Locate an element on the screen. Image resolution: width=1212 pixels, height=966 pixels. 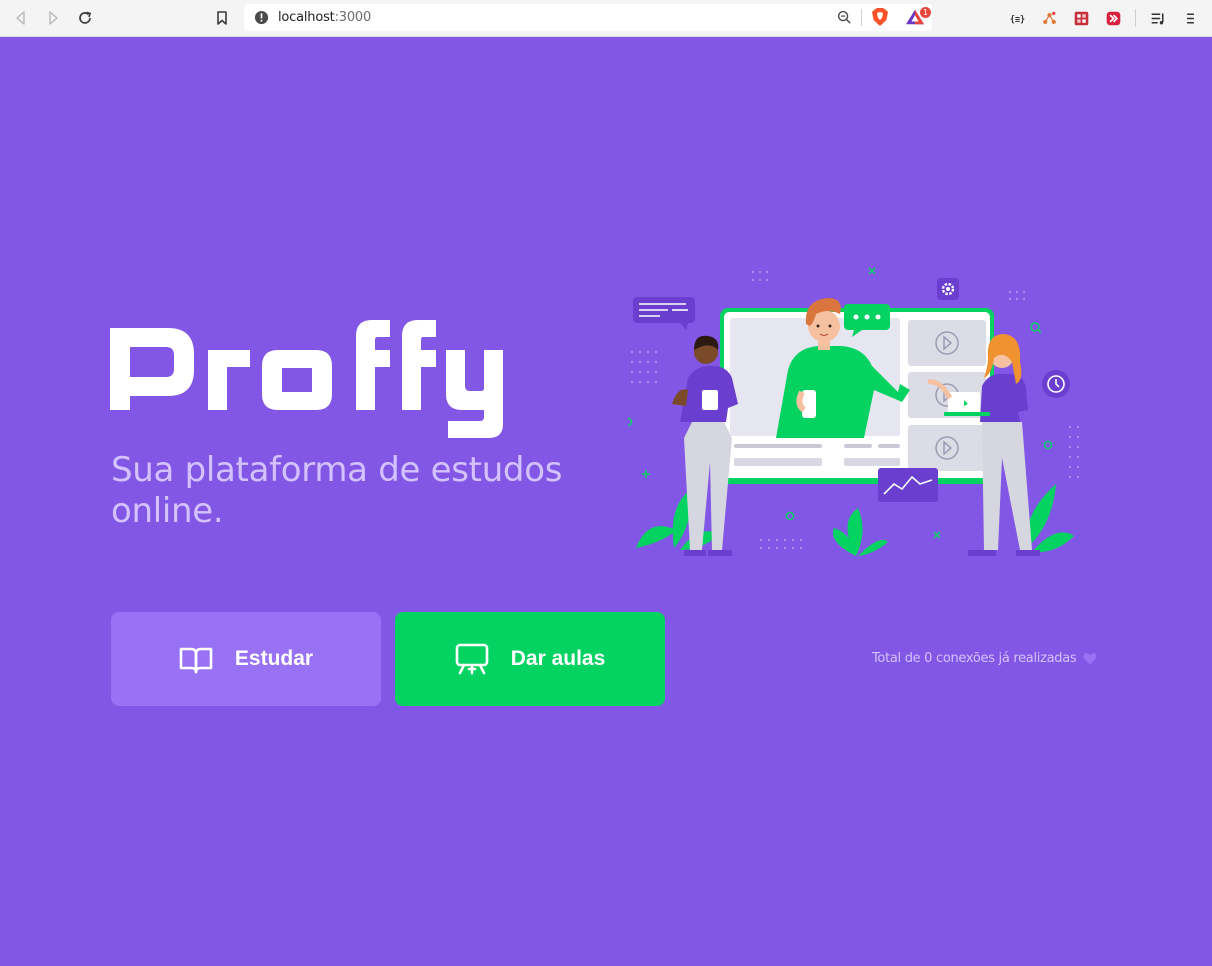
json-viewer-icon: {≡} is located at coordinates (1016, 19).